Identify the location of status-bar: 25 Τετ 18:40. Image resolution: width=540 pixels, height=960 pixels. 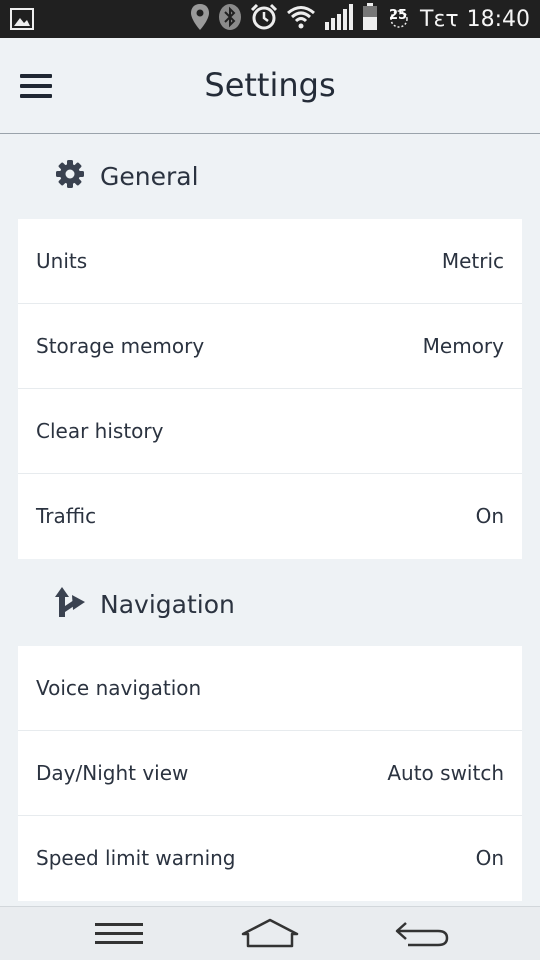
(270, 19).